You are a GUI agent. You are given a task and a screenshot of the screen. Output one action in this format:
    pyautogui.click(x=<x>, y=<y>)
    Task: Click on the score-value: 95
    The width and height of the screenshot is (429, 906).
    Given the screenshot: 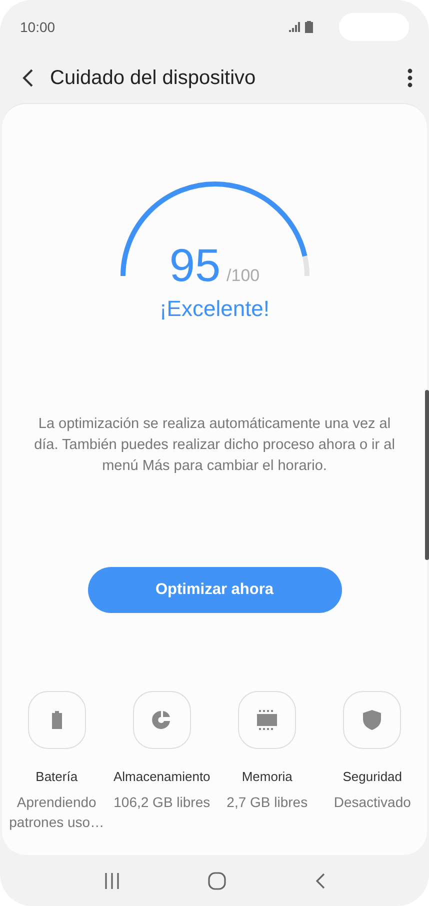 What is the action you would take?
    pyautogui.click(x=195, y=265)
    